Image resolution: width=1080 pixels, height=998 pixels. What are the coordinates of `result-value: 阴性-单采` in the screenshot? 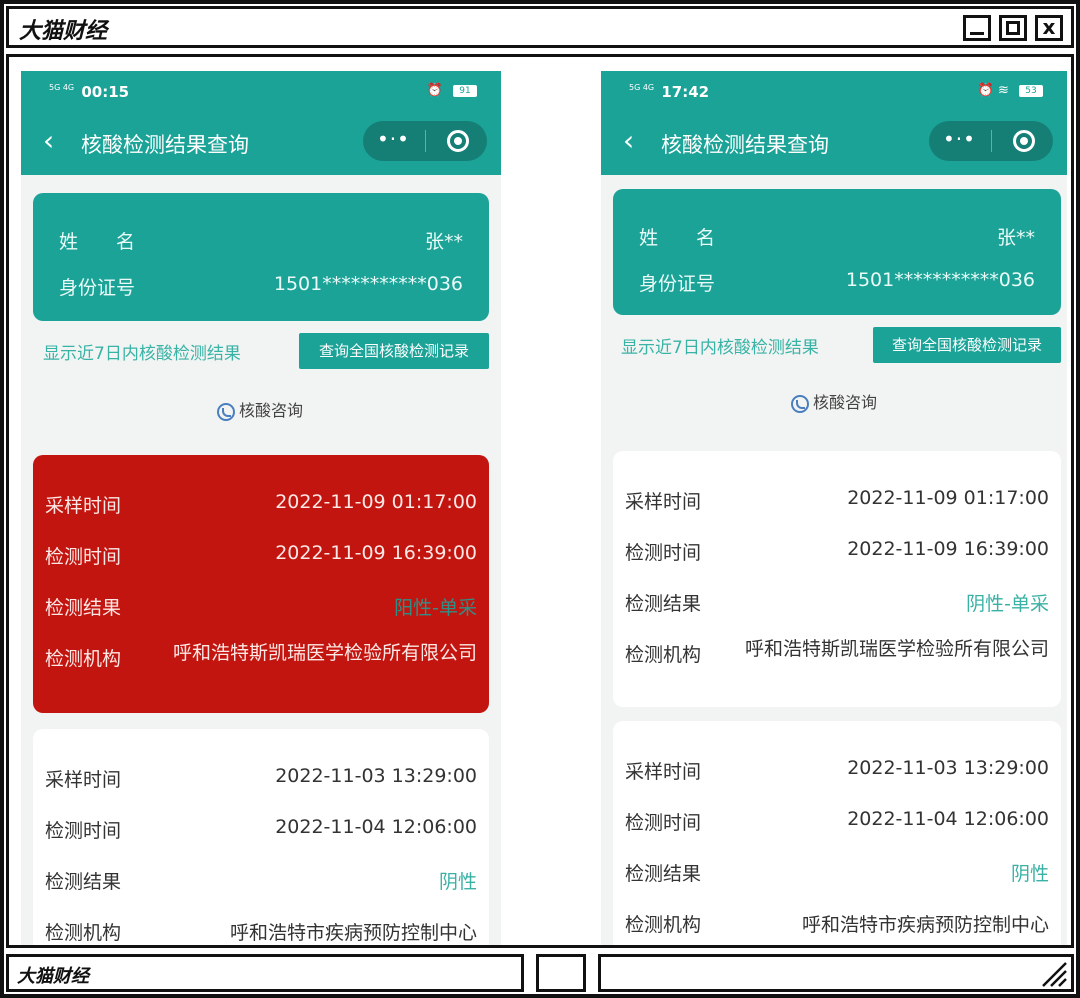 It's located at (1007, 604).